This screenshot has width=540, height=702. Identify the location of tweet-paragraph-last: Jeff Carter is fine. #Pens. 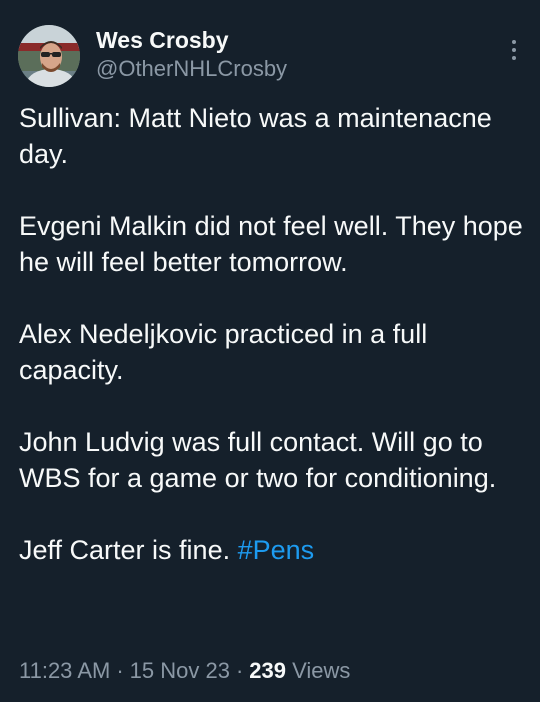
(271, 550).